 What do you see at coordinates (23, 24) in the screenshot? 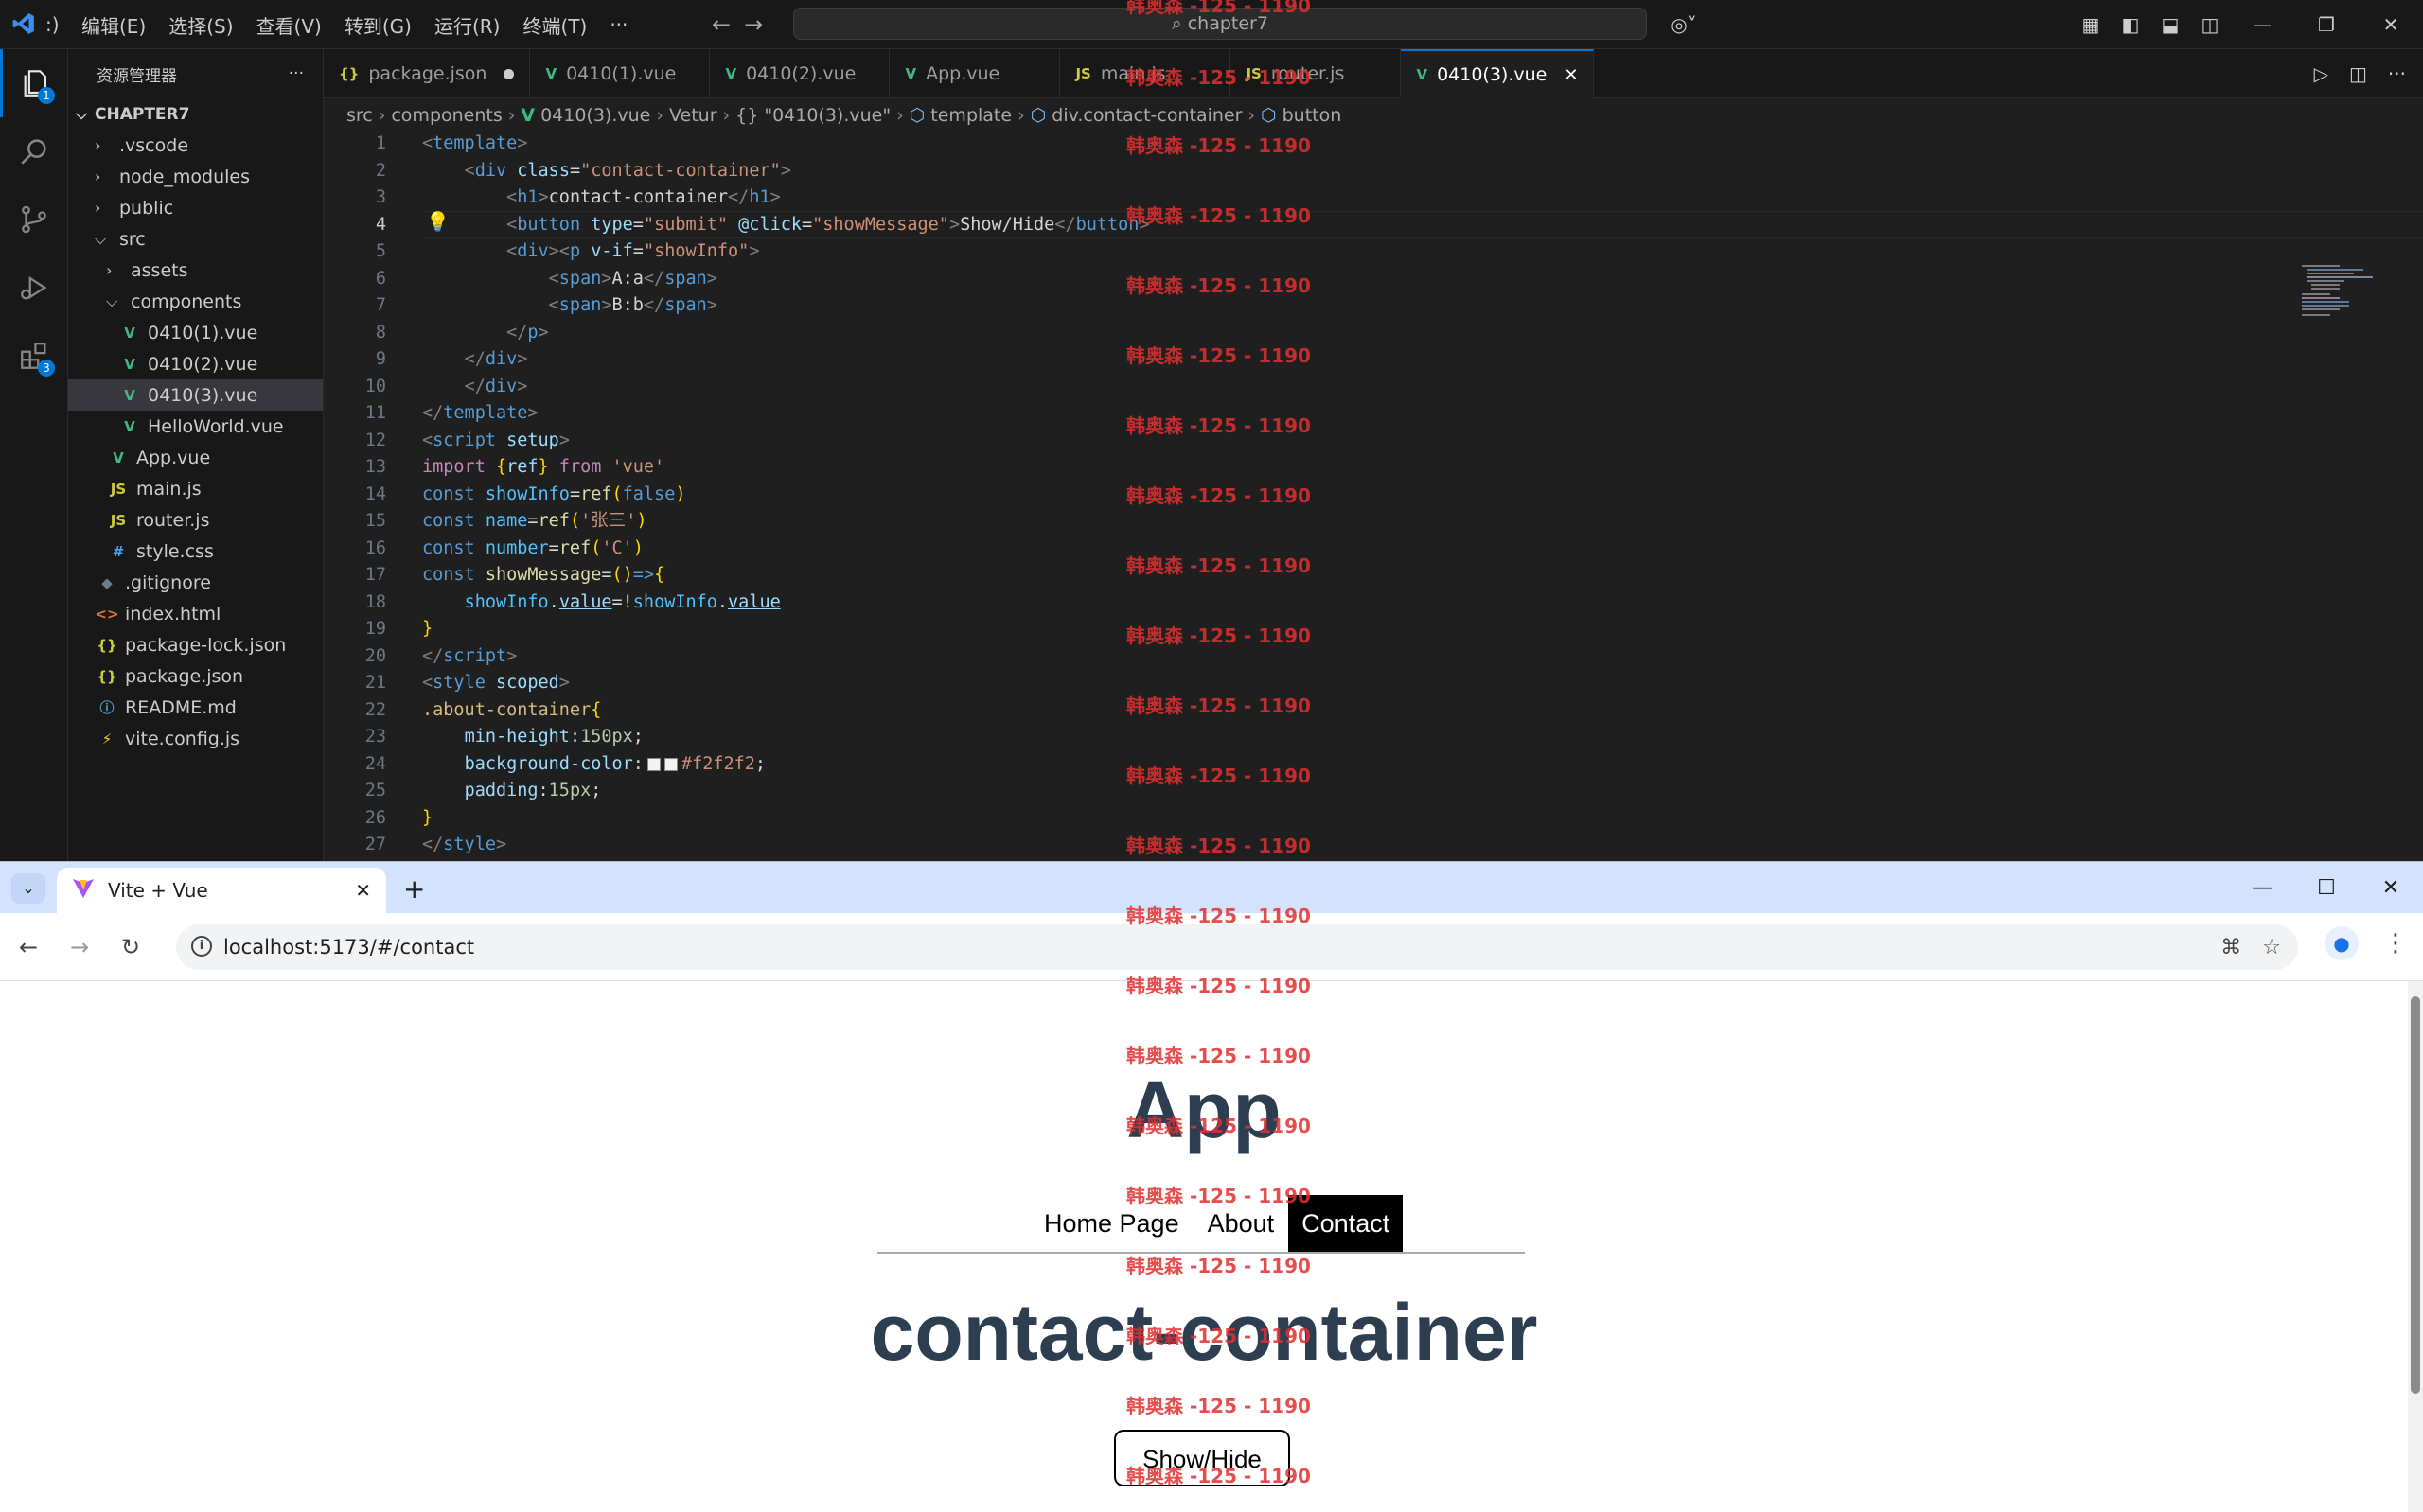
I see `vscode-logo-icon` at bounding box center [23, 24].